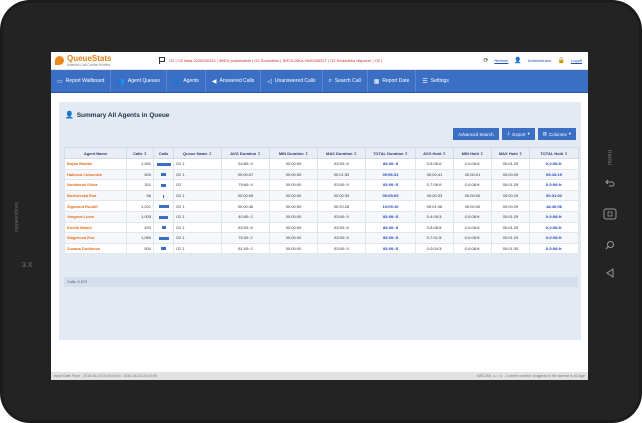 The height and width of the screenshot is (423, 642). What do you see at coordinates (472, 153) in the screenshot?
I see `col-header: MIN Hold ⇕` at bounding box center [472, 153].